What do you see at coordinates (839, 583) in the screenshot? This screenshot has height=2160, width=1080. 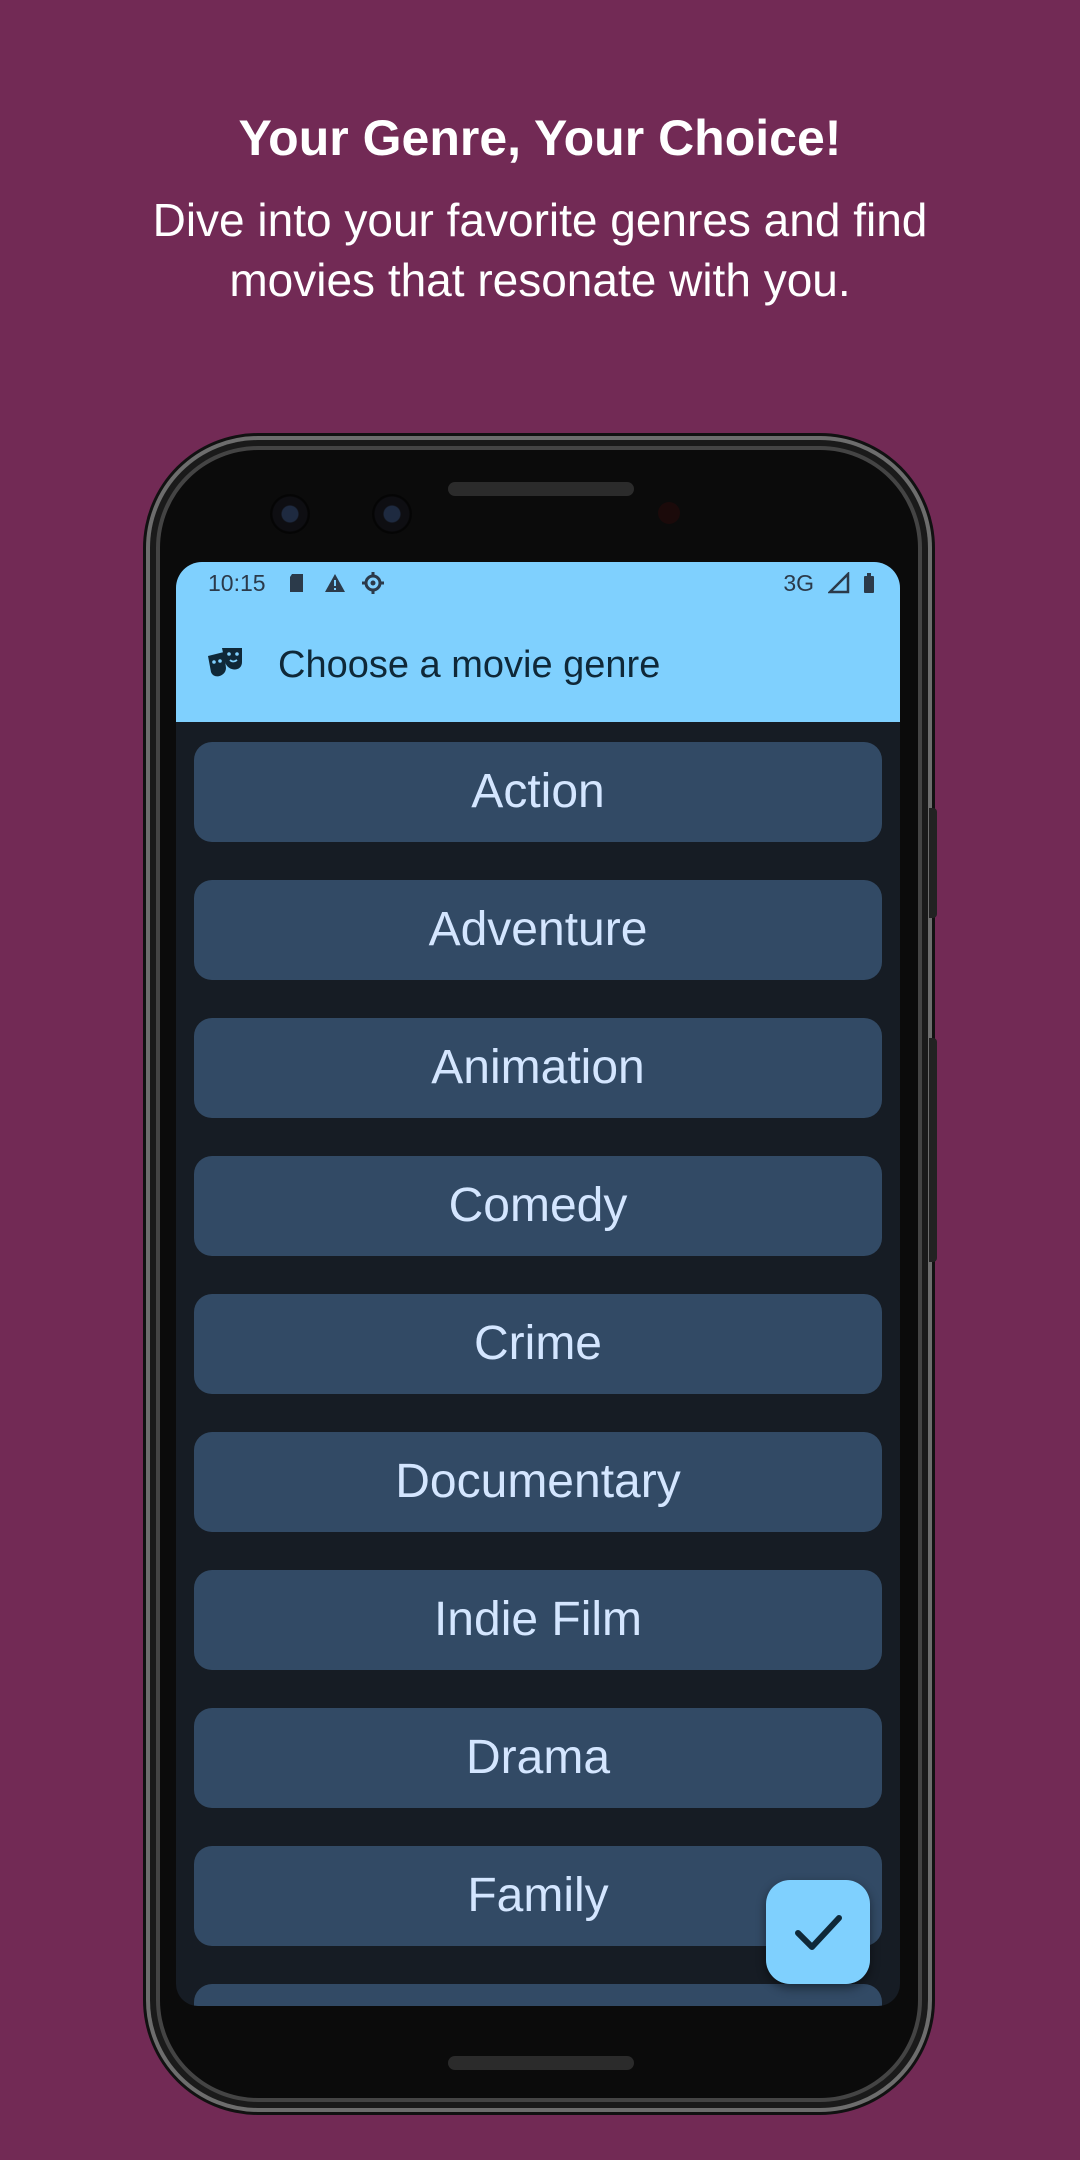 I see `signal-icon` at bounding box center [839, 583].